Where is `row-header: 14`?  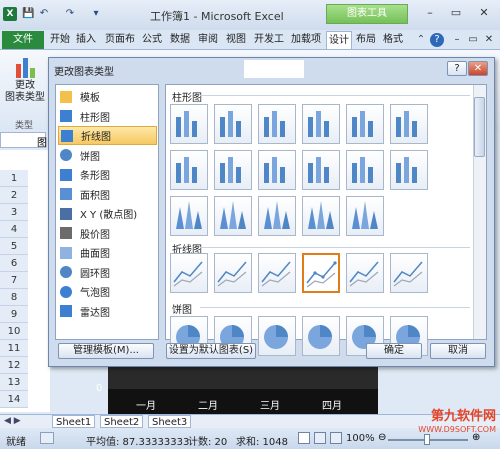 row-header: 14 is located at coordinates (14, 399).